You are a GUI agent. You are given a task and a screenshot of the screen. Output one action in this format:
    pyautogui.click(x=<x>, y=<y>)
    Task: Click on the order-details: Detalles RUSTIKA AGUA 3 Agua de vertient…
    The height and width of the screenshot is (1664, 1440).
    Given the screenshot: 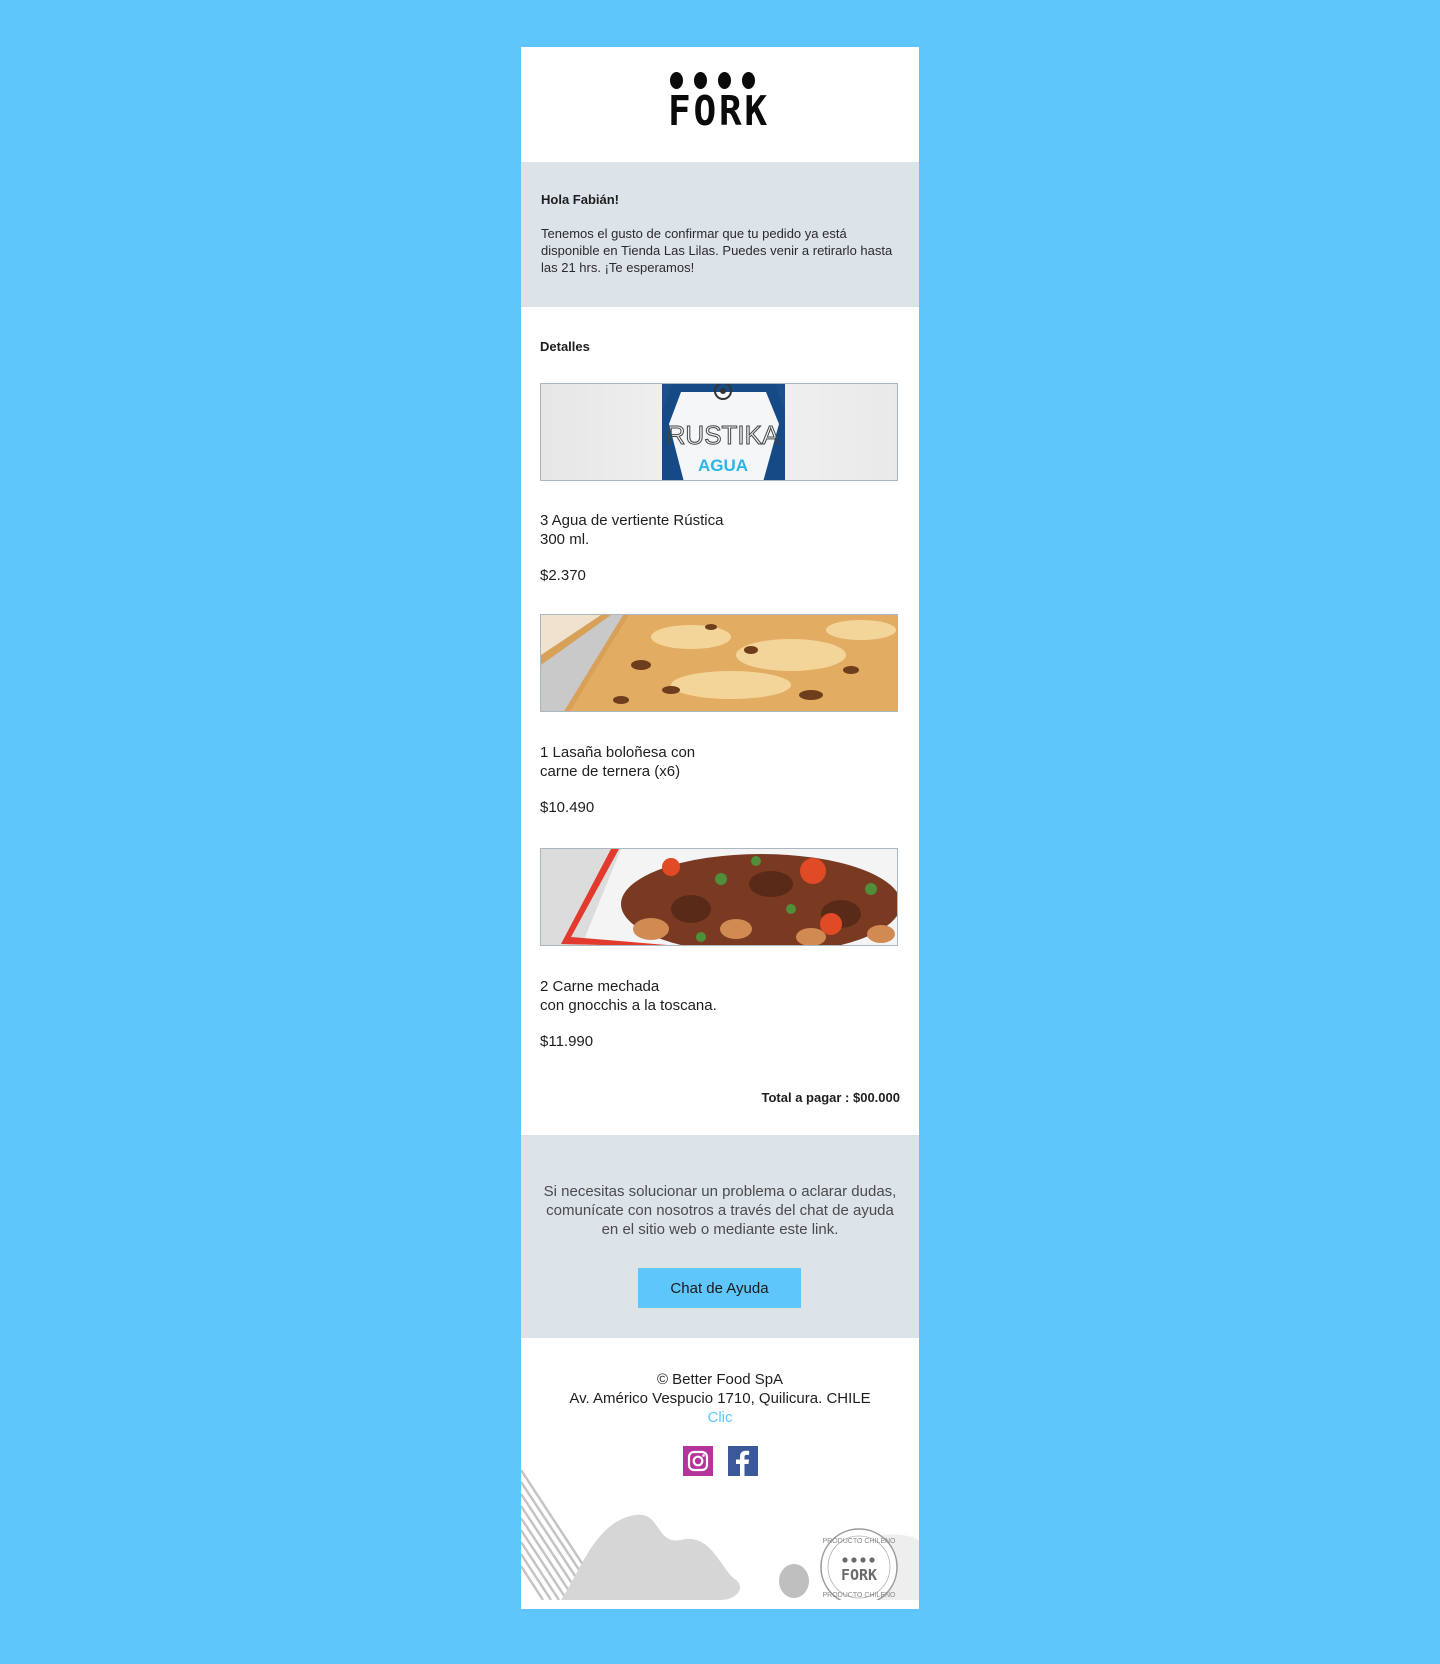 What is the action you would take?
    pyautogui.click(x=720, y=706)
    